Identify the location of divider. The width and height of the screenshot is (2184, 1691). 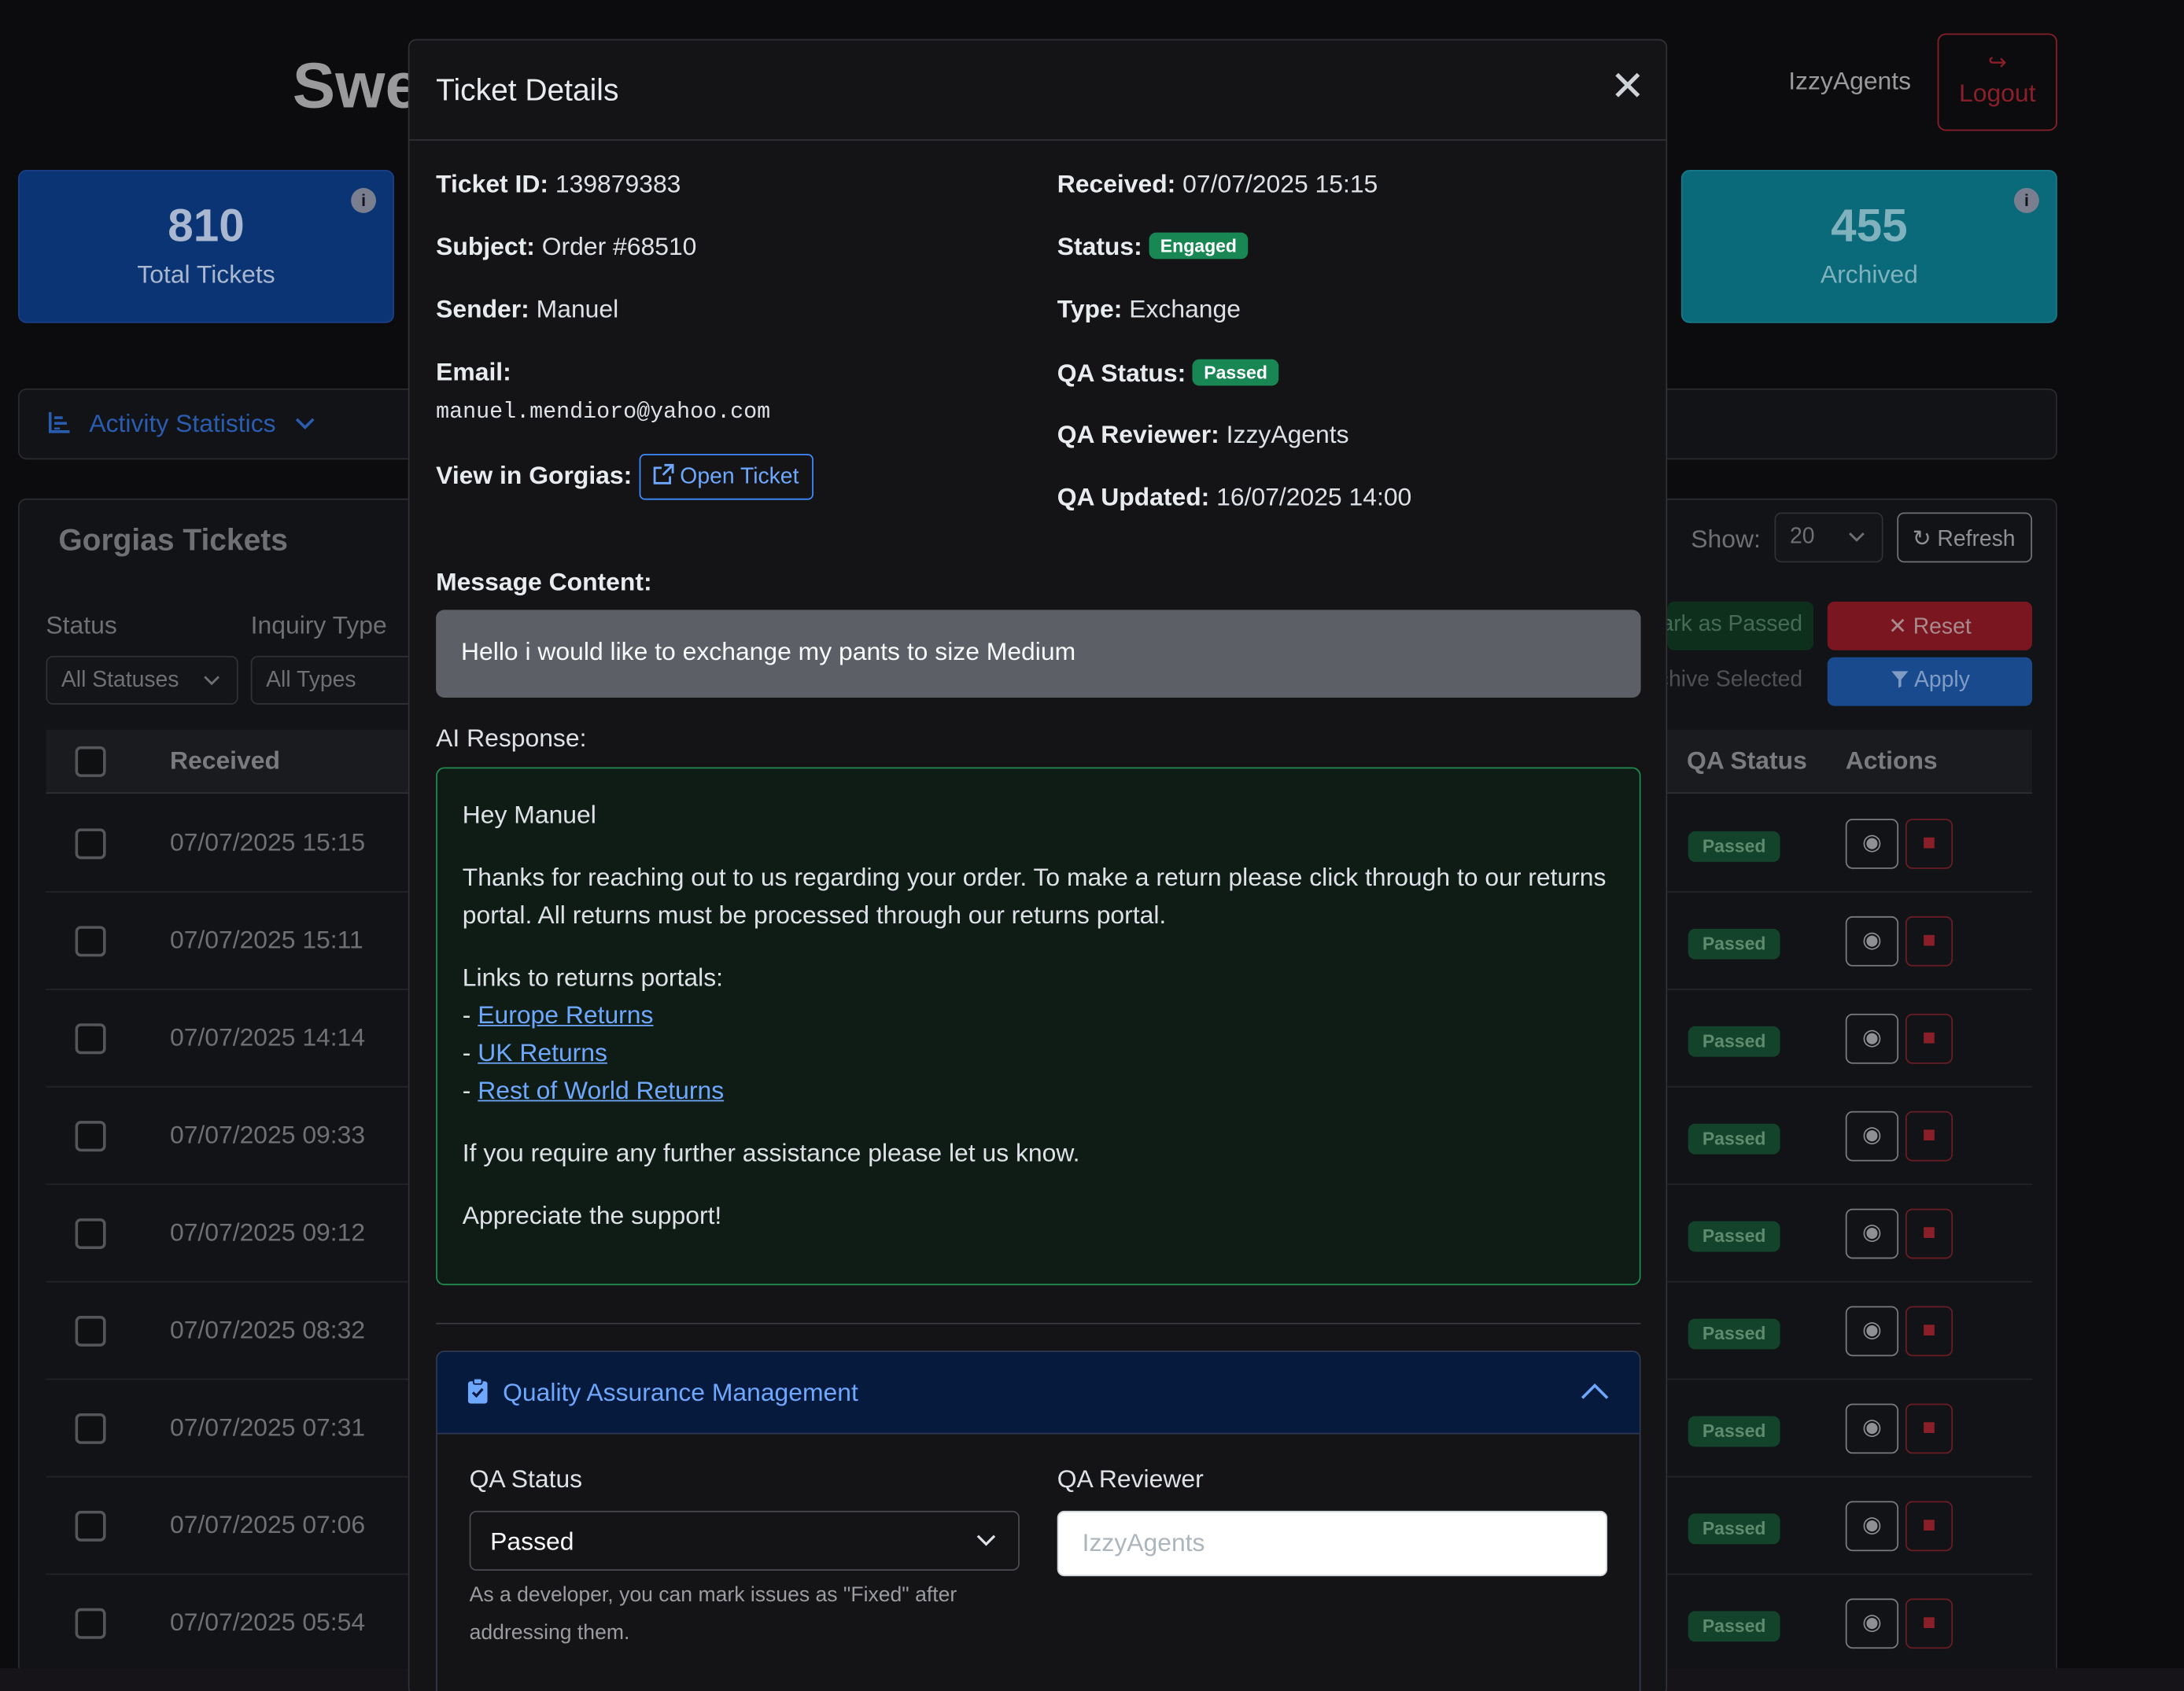
(1038, 1323).